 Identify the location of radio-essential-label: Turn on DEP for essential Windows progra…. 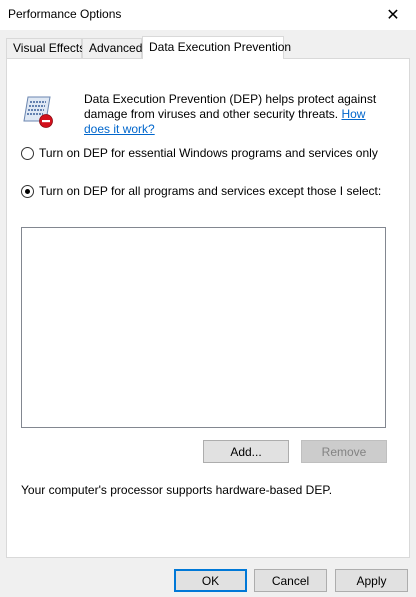
(208, 153).